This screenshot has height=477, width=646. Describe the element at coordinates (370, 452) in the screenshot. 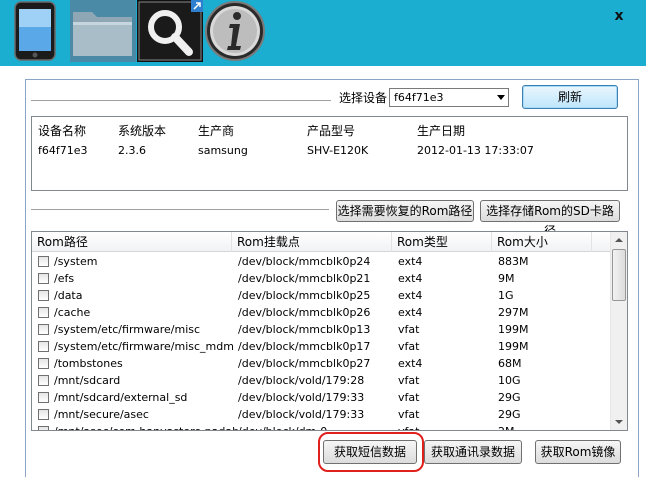

I see `get-sms-data-button: 获取短信数据` at that location.